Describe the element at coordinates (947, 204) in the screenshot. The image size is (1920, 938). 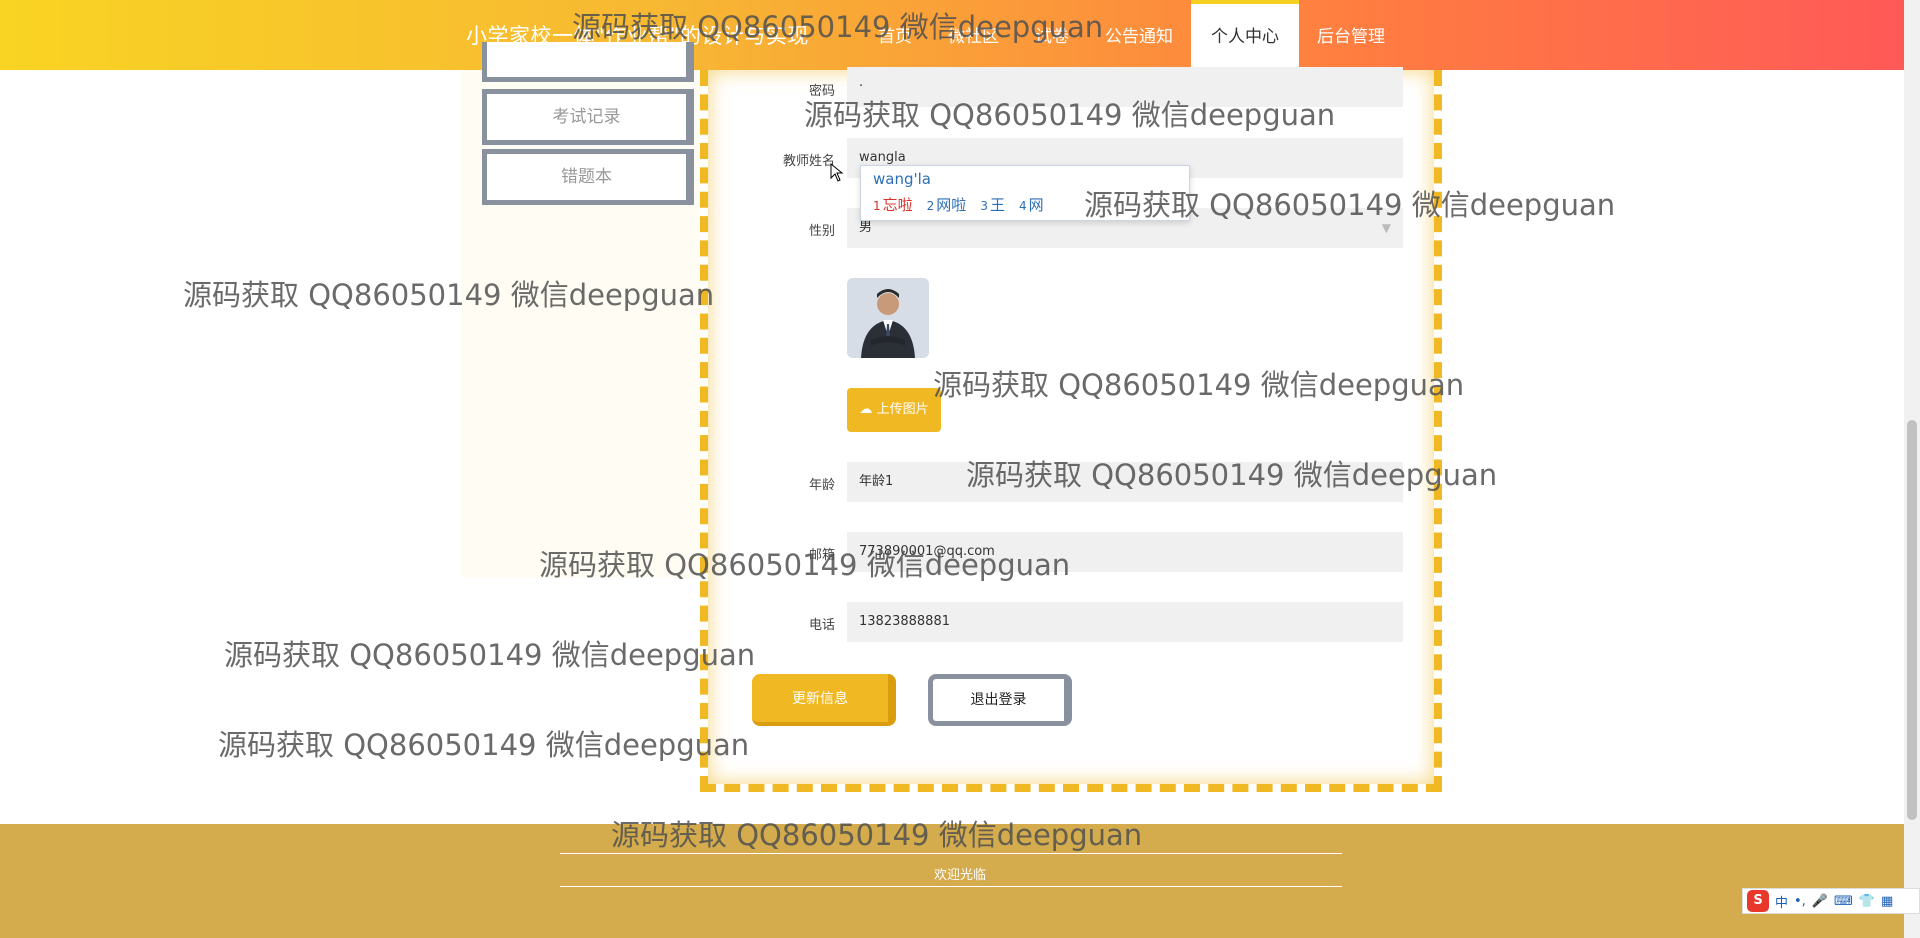
I see `ime-candidate: 2 网啦` at that location.